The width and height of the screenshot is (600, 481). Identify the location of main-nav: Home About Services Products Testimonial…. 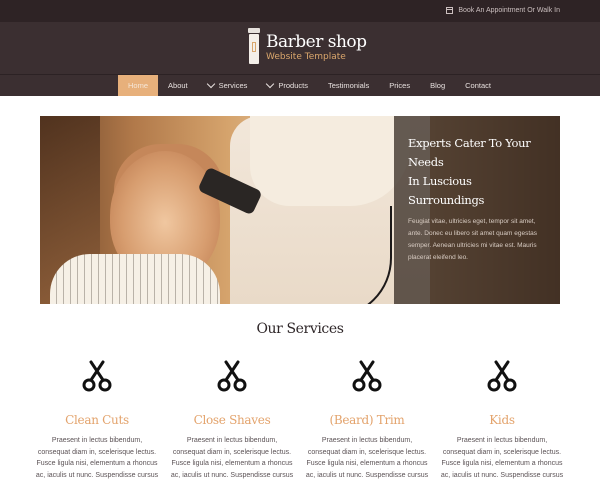
(300, 85).